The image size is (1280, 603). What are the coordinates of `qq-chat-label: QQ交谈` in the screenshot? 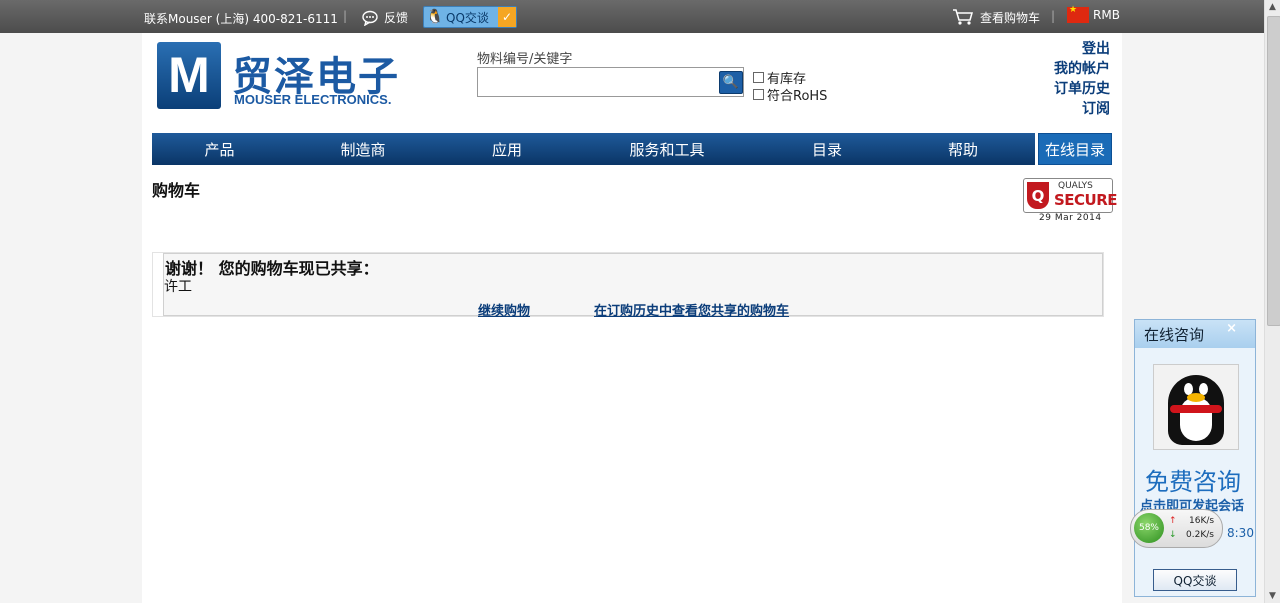 It's located at (467, 17).